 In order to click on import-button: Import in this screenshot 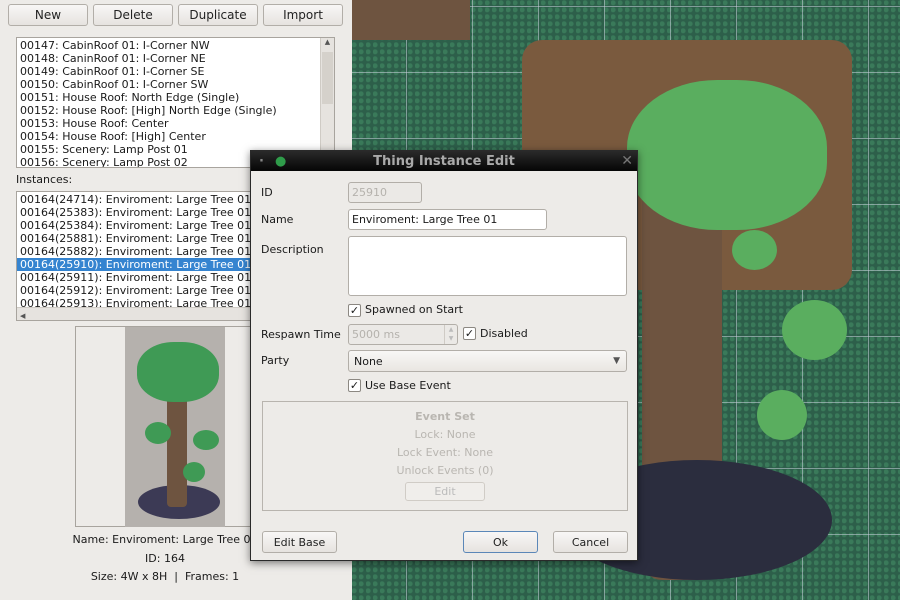, I will do `click(303, 15)`.